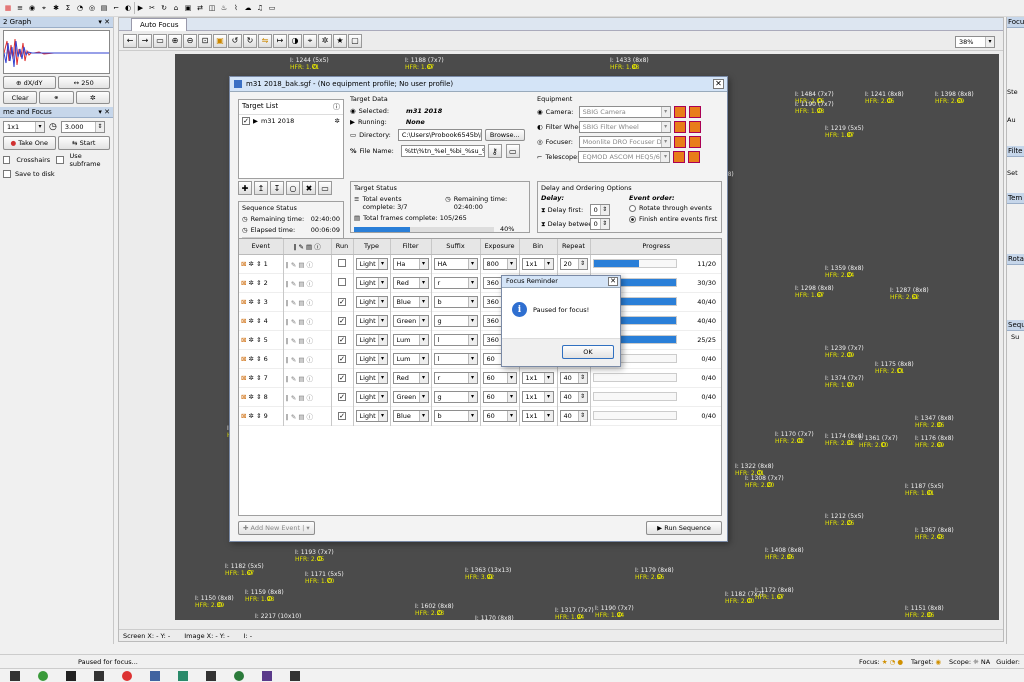 The width and height of the screenshot is (1024, 682). Describe the element at coordinates (211, 675) in the screenshot. I see `sgp-icon` at that location.